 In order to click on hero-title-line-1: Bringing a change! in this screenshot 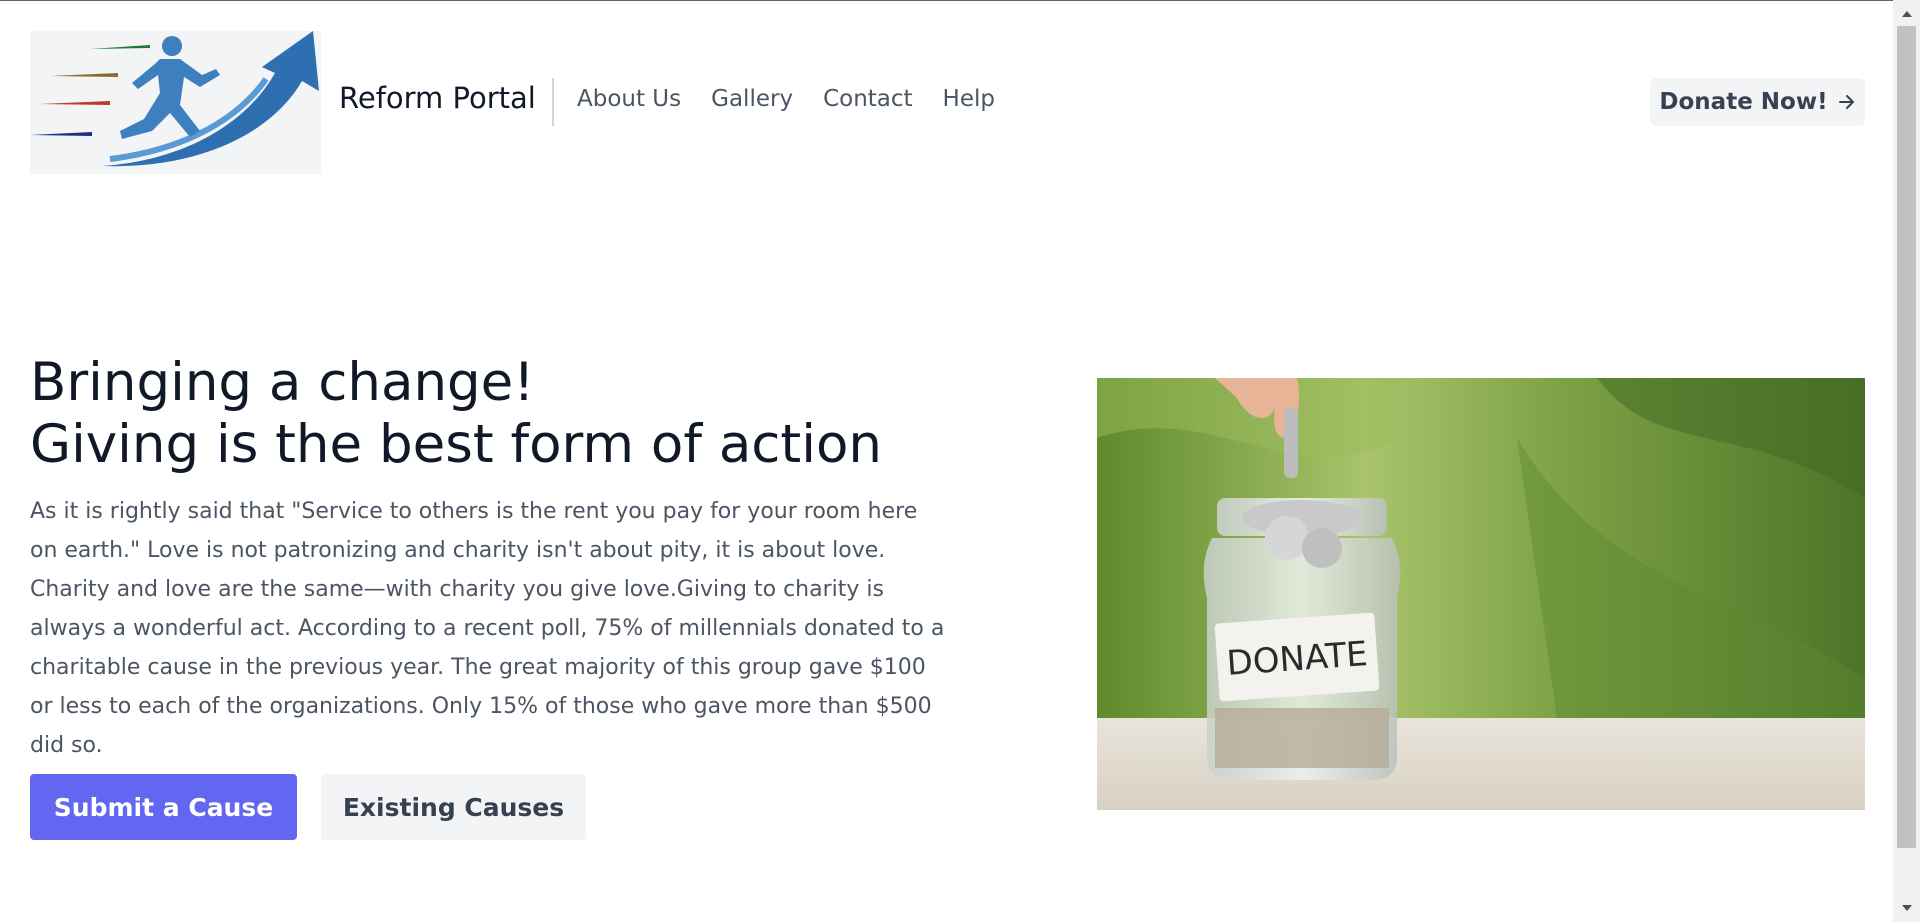, I will do `click(282, 382)`.